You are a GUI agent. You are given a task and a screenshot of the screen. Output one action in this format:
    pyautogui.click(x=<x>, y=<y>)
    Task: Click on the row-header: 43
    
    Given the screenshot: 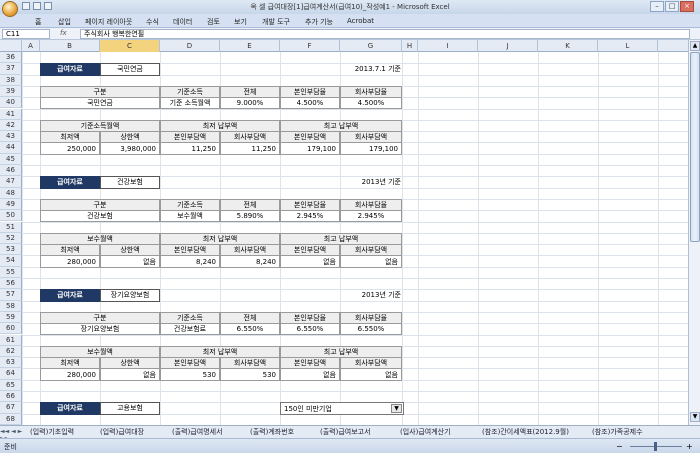 What is the action you would take?
    pyautogui.click(x=11, y=137)
    